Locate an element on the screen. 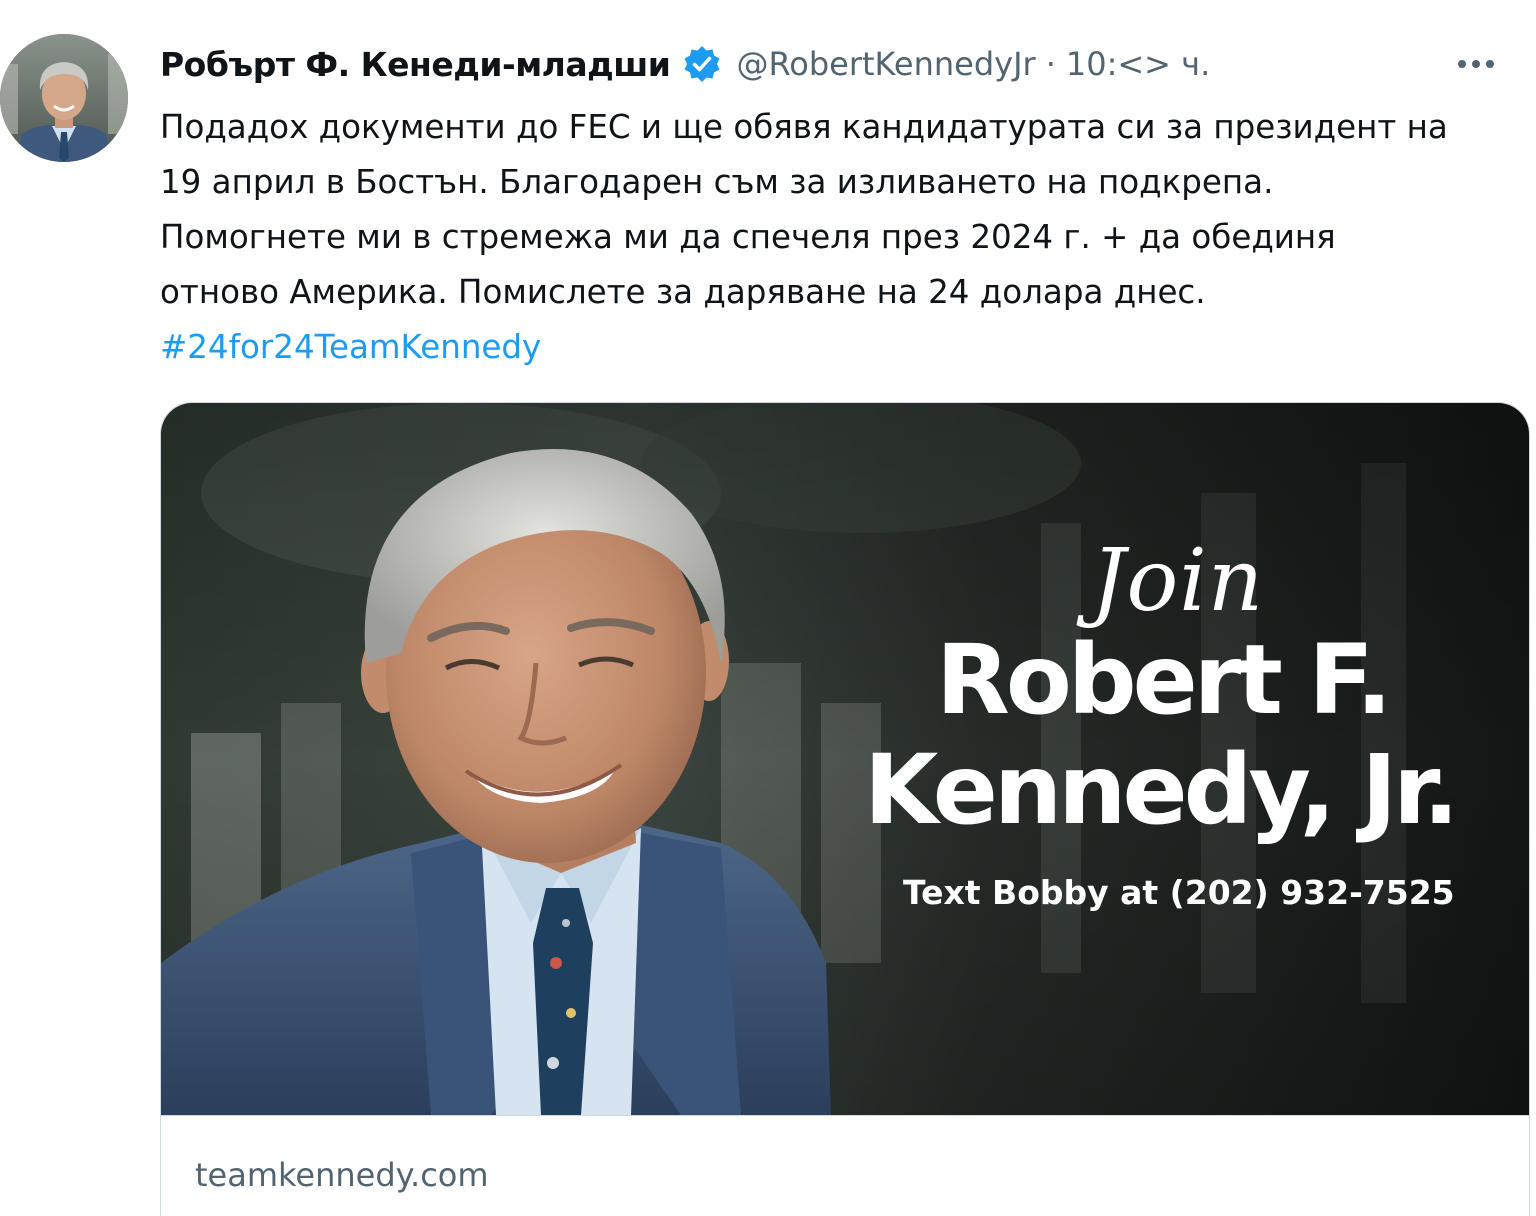  more-icon is located at coordinates (1476, 64).